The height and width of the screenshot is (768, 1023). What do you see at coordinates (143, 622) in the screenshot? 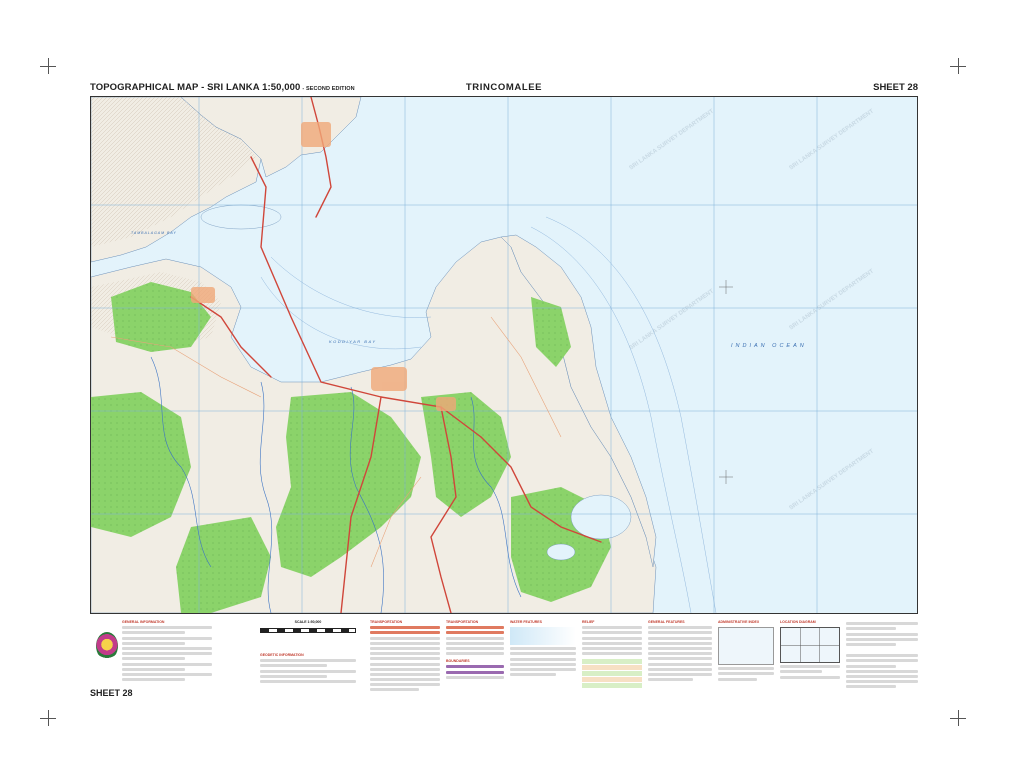
I see `legend-section-title: GENERAL INFORMATION` at bounding box center [143, 622].